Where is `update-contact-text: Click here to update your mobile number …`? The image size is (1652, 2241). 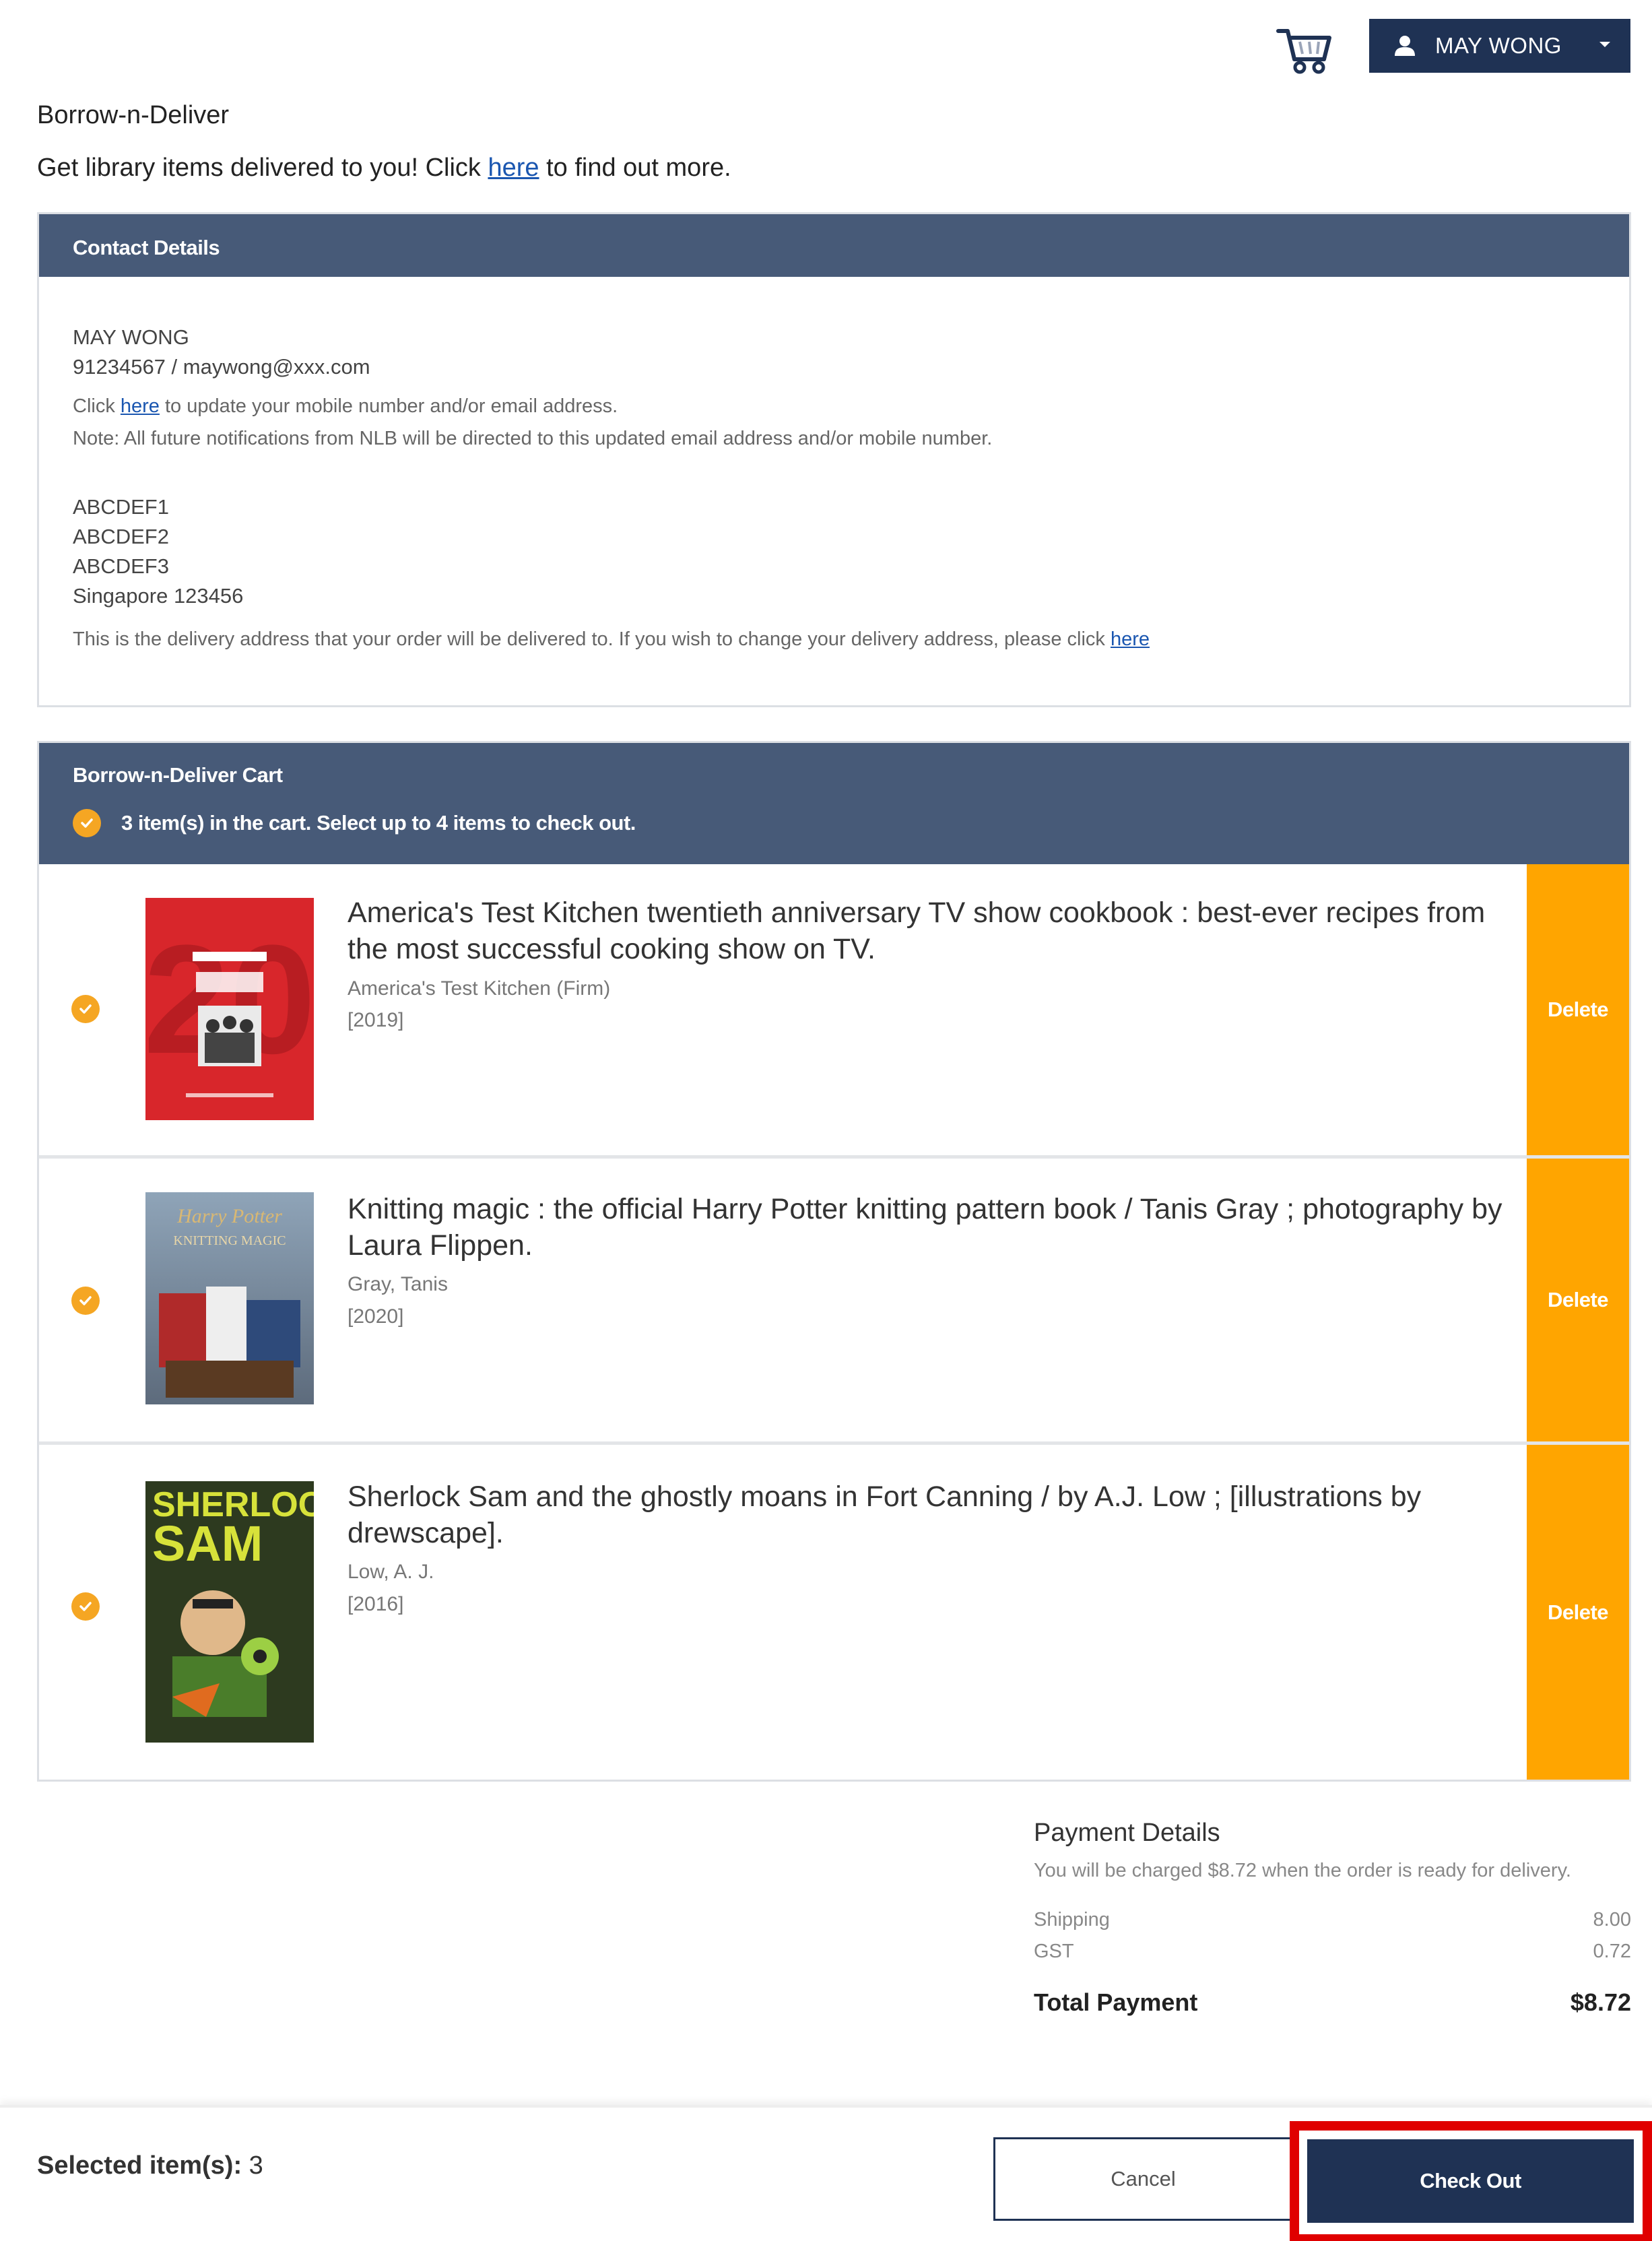
update-contact-text: Click here to update your mobile number … is located at coordinates (834, 406).